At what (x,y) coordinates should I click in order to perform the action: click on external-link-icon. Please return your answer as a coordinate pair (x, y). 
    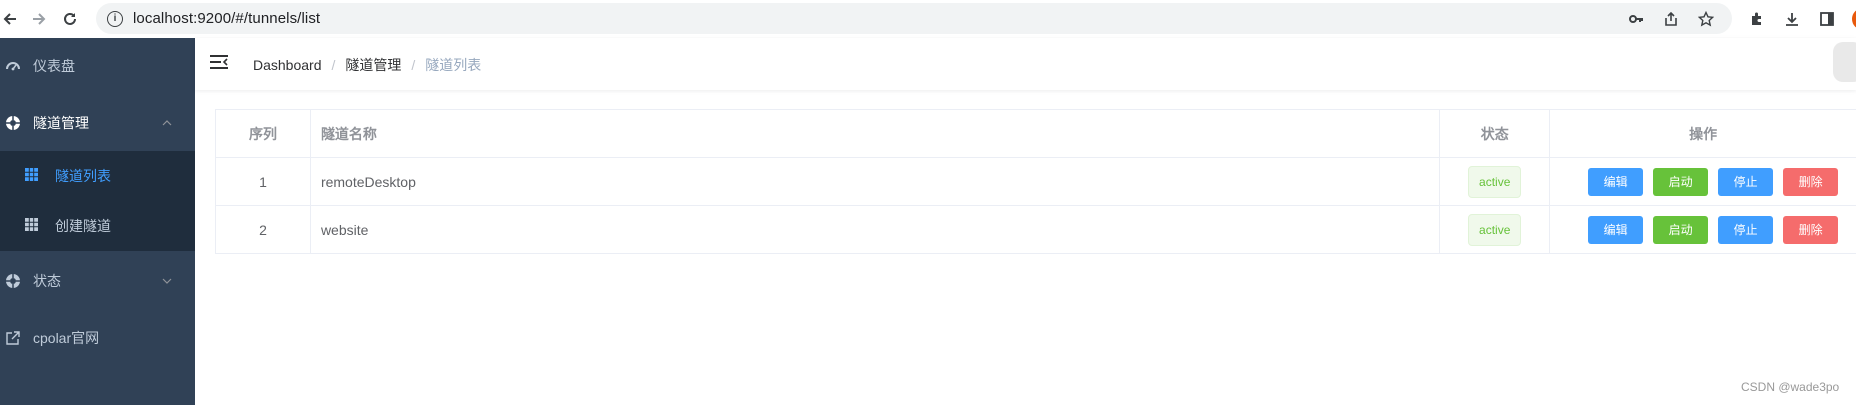
    Looking at the image, I should click on (13, 338).